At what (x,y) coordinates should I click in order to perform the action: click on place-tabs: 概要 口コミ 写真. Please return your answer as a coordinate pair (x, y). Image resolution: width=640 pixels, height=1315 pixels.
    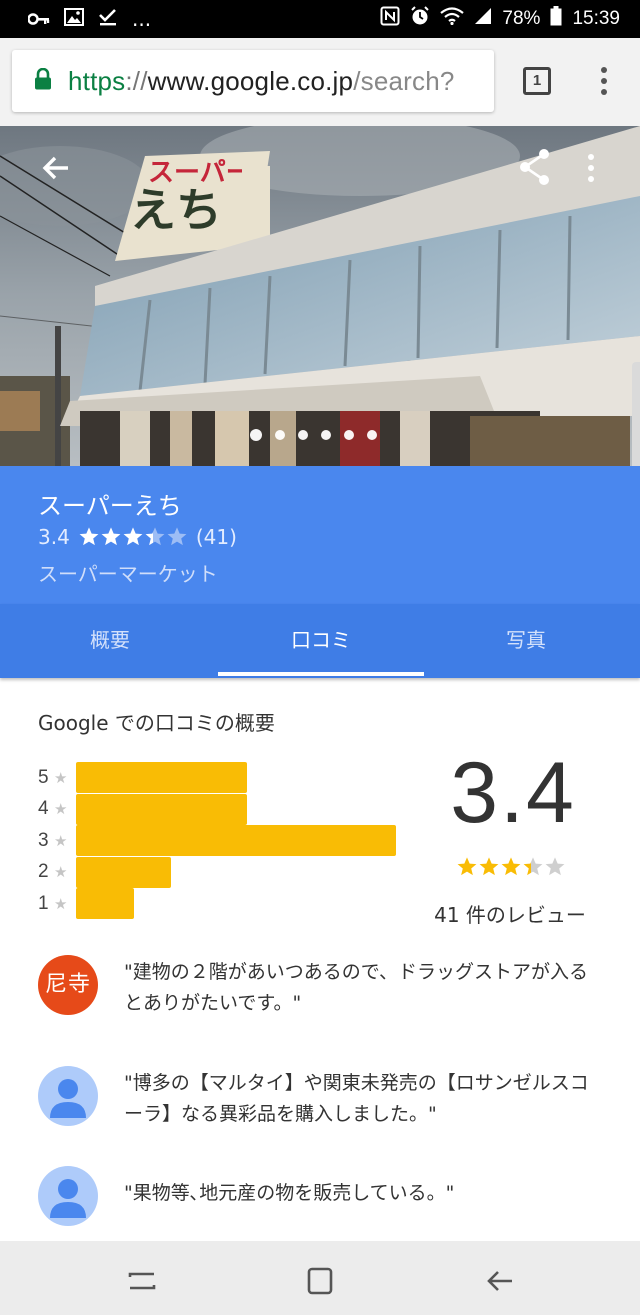
    Looking at the image, I should click on (320, 641).